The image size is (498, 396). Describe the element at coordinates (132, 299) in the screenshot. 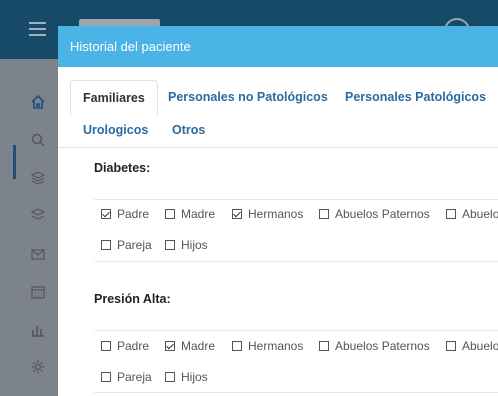

I see `section-title-presion-alta: Presión Alta:` at that location.